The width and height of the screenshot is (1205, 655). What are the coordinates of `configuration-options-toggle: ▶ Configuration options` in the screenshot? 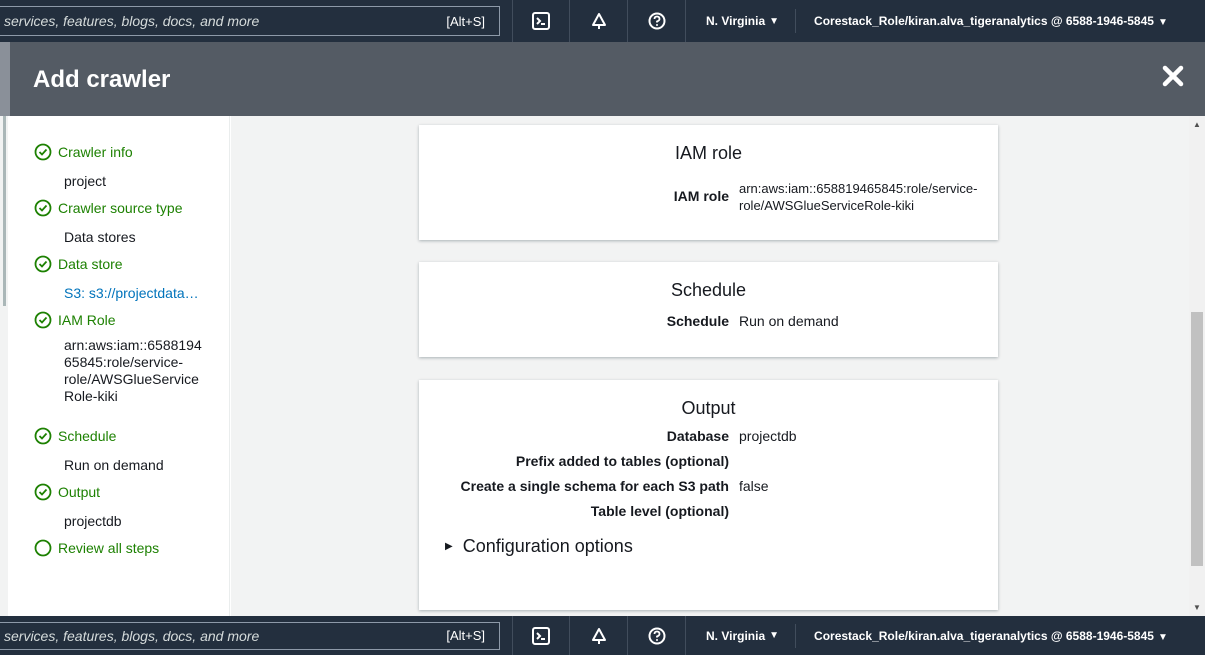 It's located at (539, 546).